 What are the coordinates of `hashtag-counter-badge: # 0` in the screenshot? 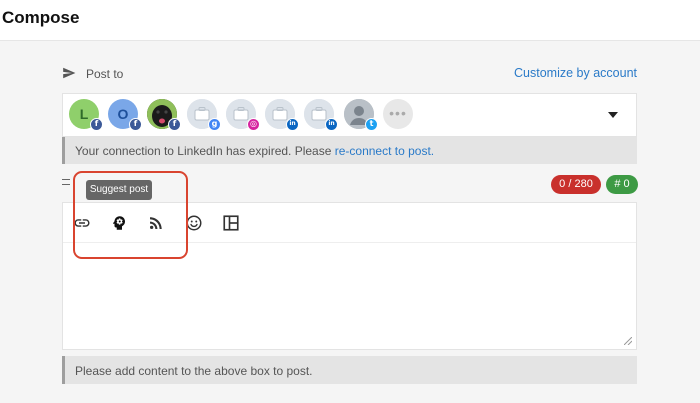 It's located at (622, 184).